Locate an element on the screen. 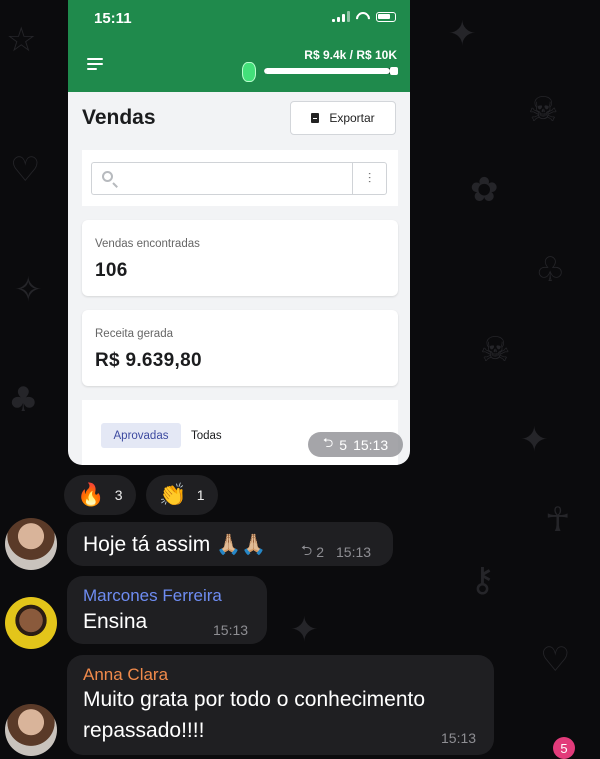 The height and width of the screenshot is (759, 600). app-header: 15:11 R$ 9.4k / R$ 10K is located at coordinates (239, 46).